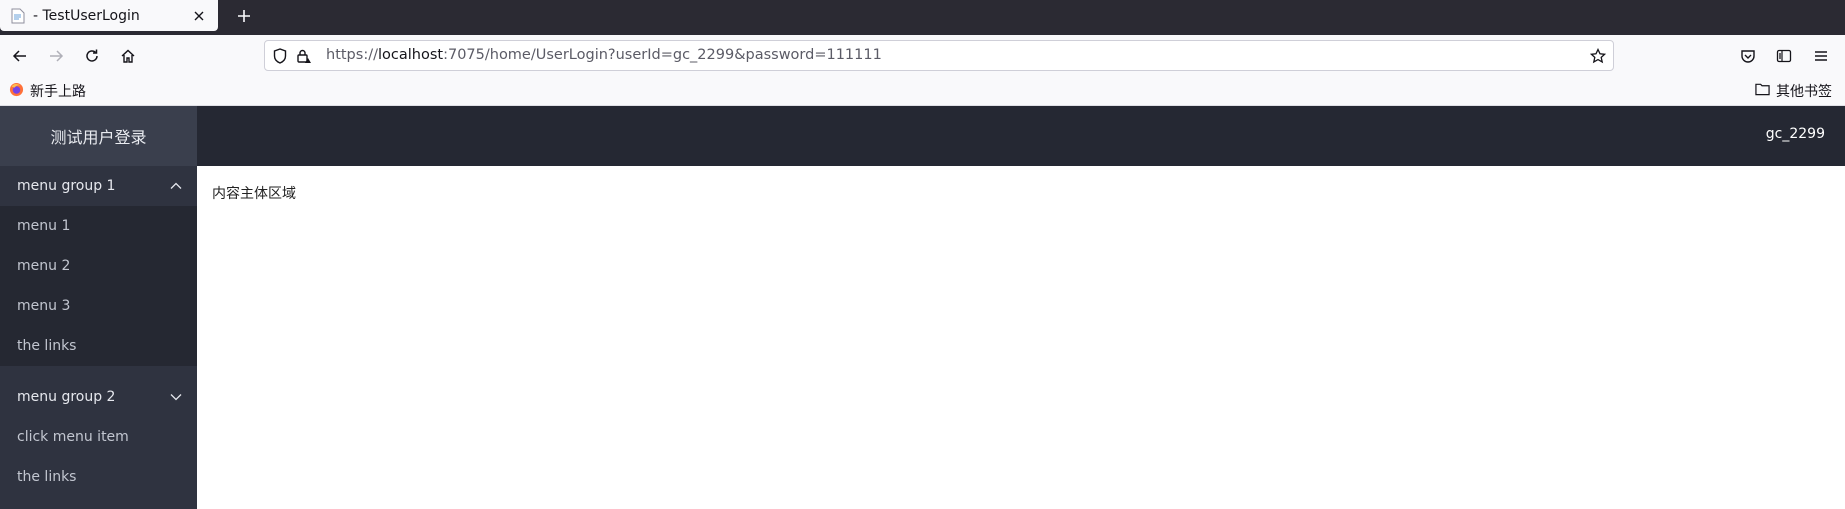 The height and width of the screenshot is (509, 1845). Describe the element at coordinates (66, 397) in the screenshot. I see `menu-group-title: menu group 2` at that location.